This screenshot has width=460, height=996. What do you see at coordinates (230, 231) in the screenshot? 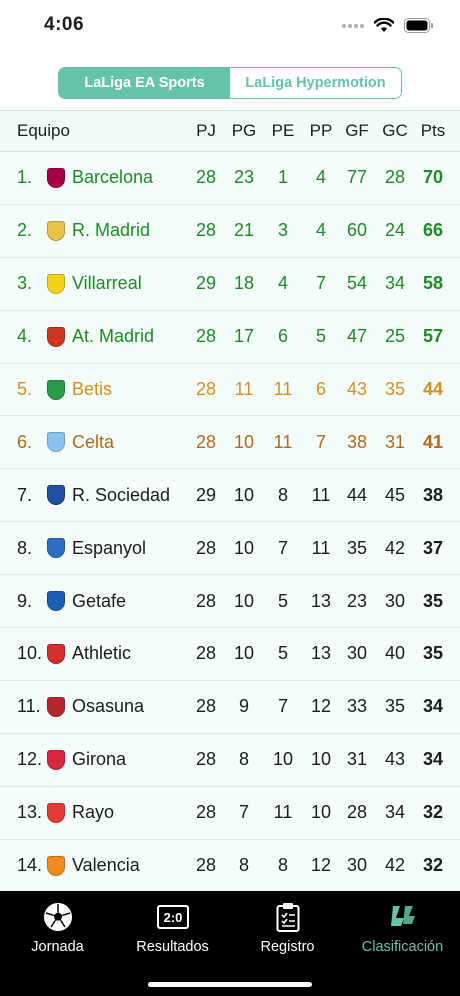
I see `table-row: 2. R. Madrid 28 21 3 4 60 24 66` at bounding box center [230, 231].